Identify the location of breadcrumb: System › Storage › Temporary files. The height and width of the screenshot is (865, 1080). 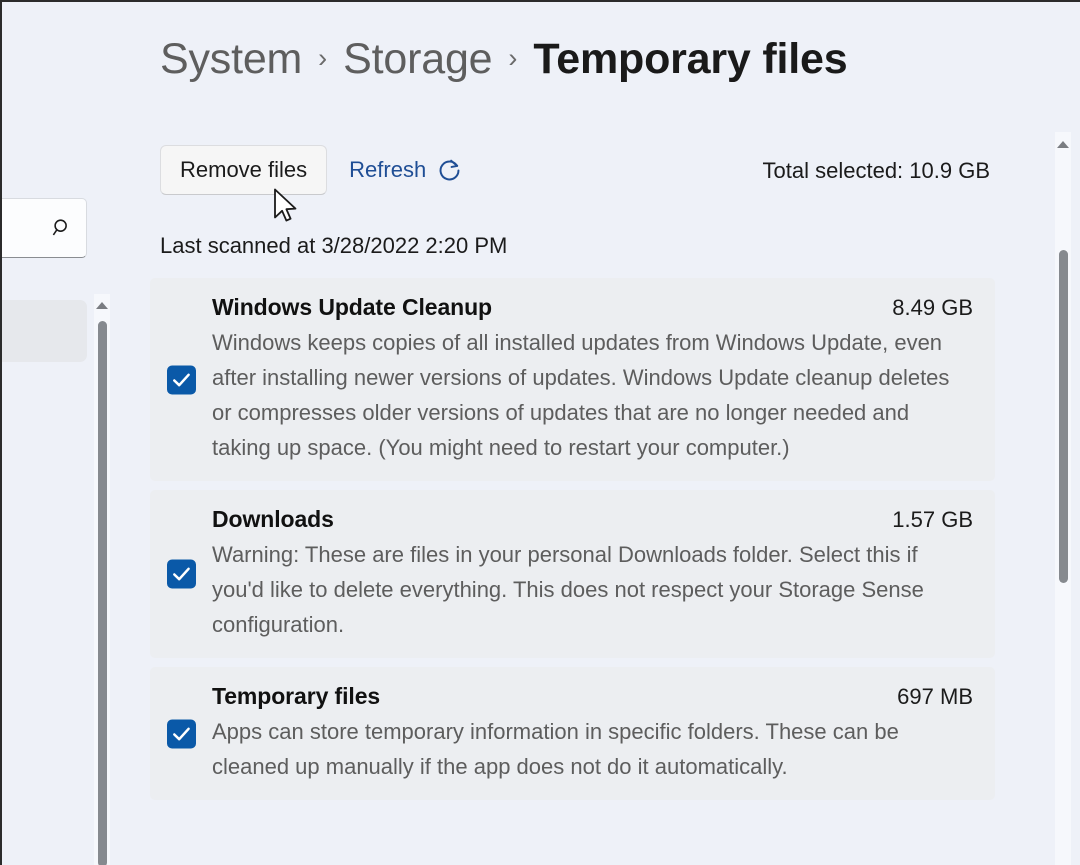
(504, 59).